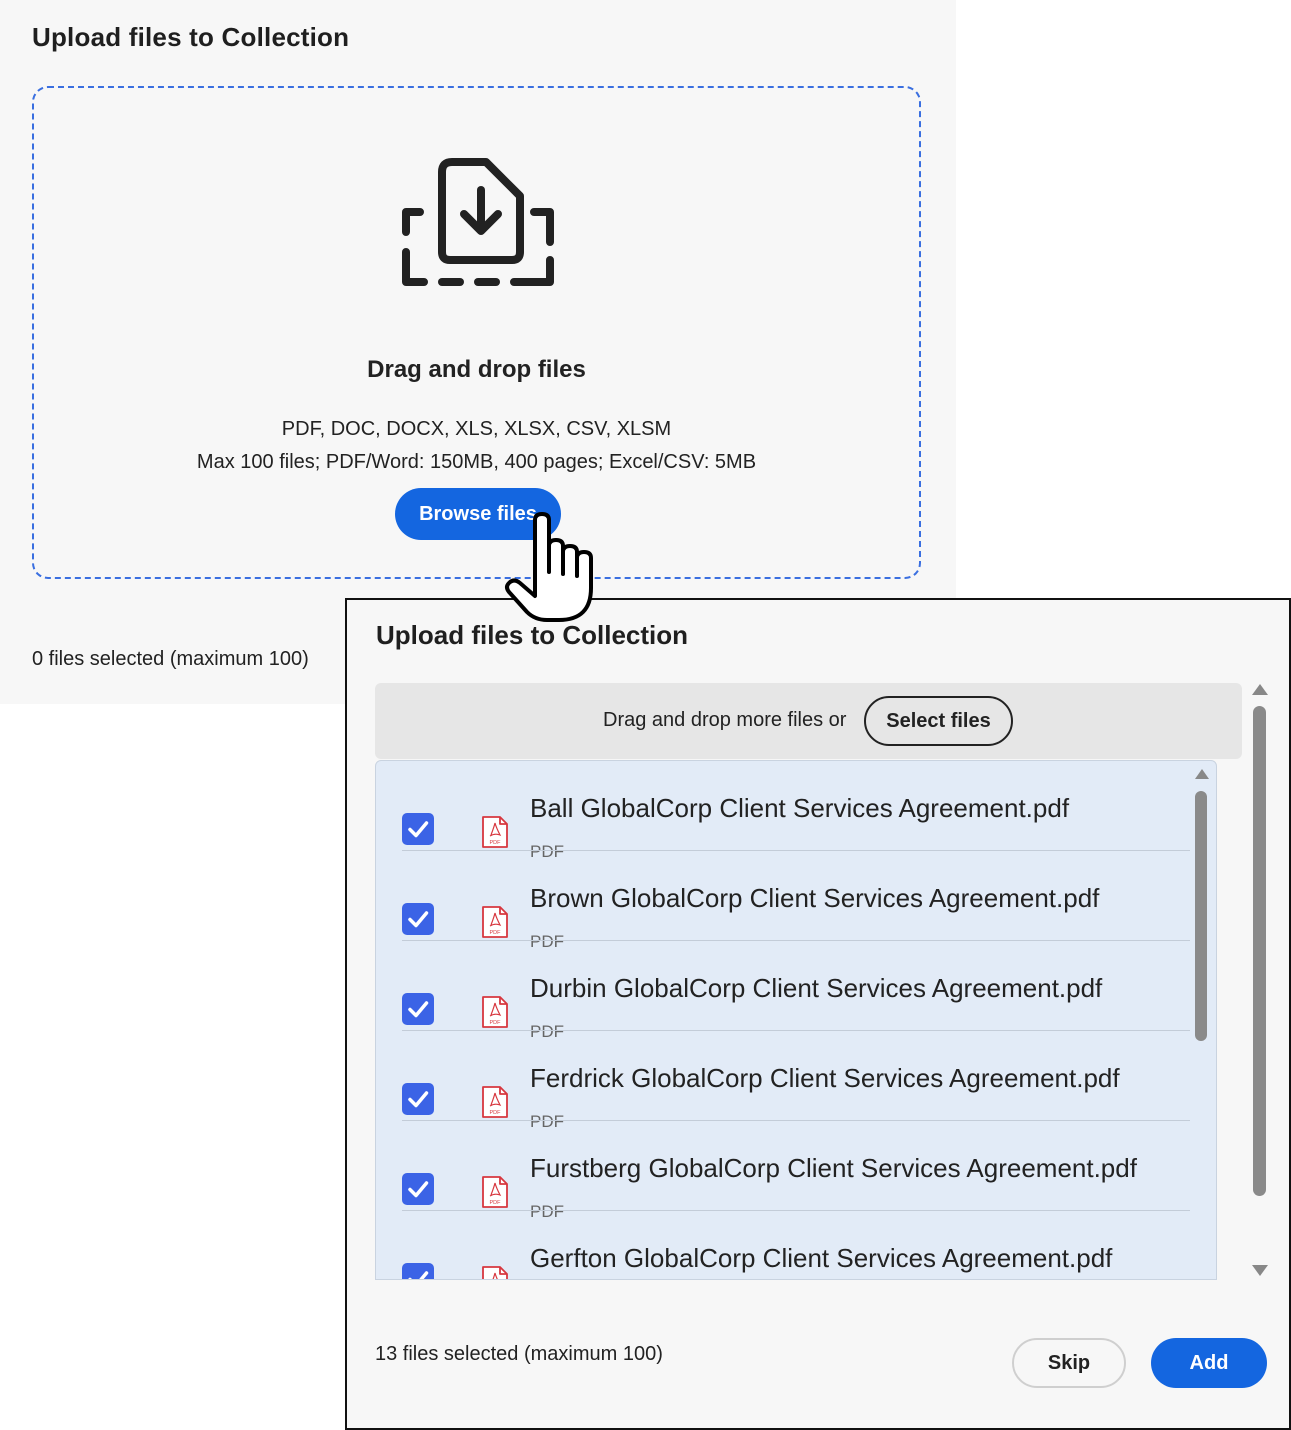 The image size is (1291, 1430). Describe the element at coordinates (1260, 1270) in the screenshot. I see `scroll-down-icon` at that location.